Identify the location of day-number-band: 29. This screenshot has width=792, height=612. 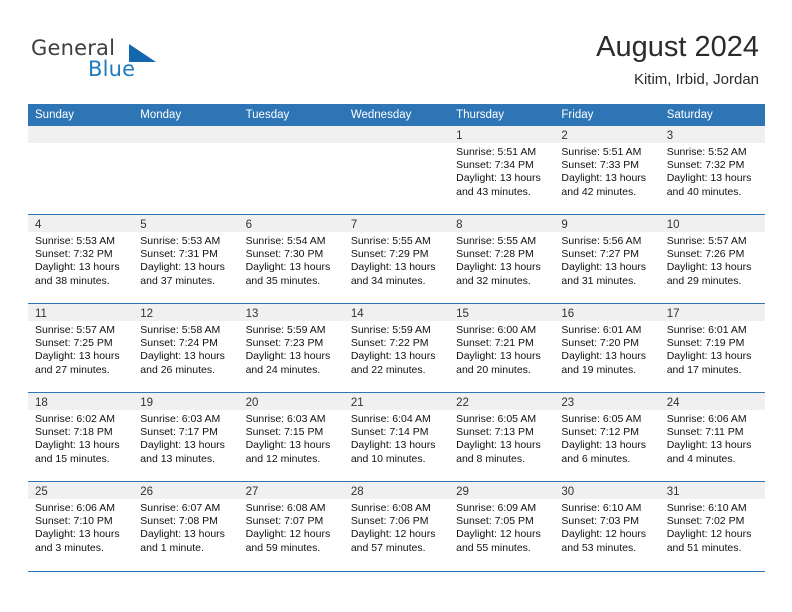
(502, 490).